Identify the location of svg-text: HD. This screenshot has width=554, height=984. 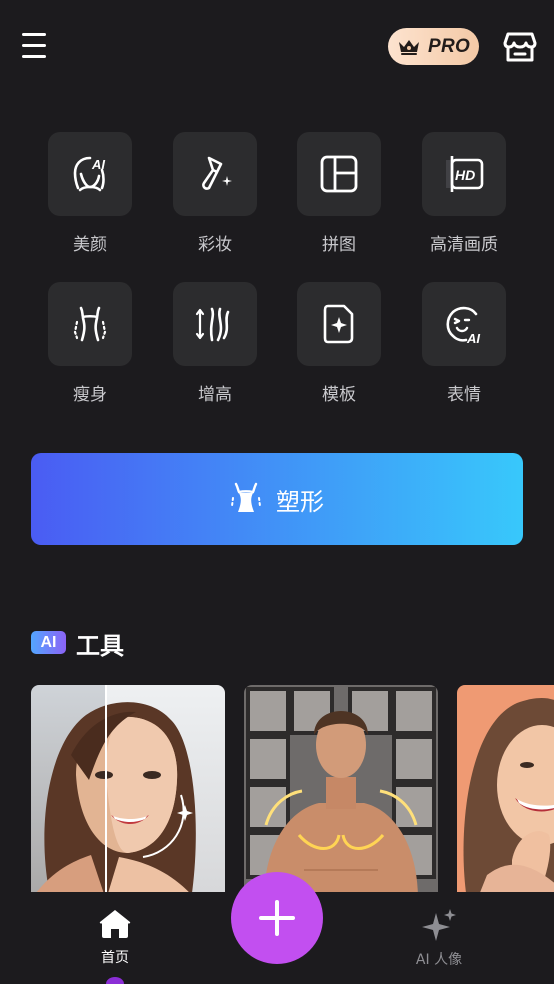
(465, 175).